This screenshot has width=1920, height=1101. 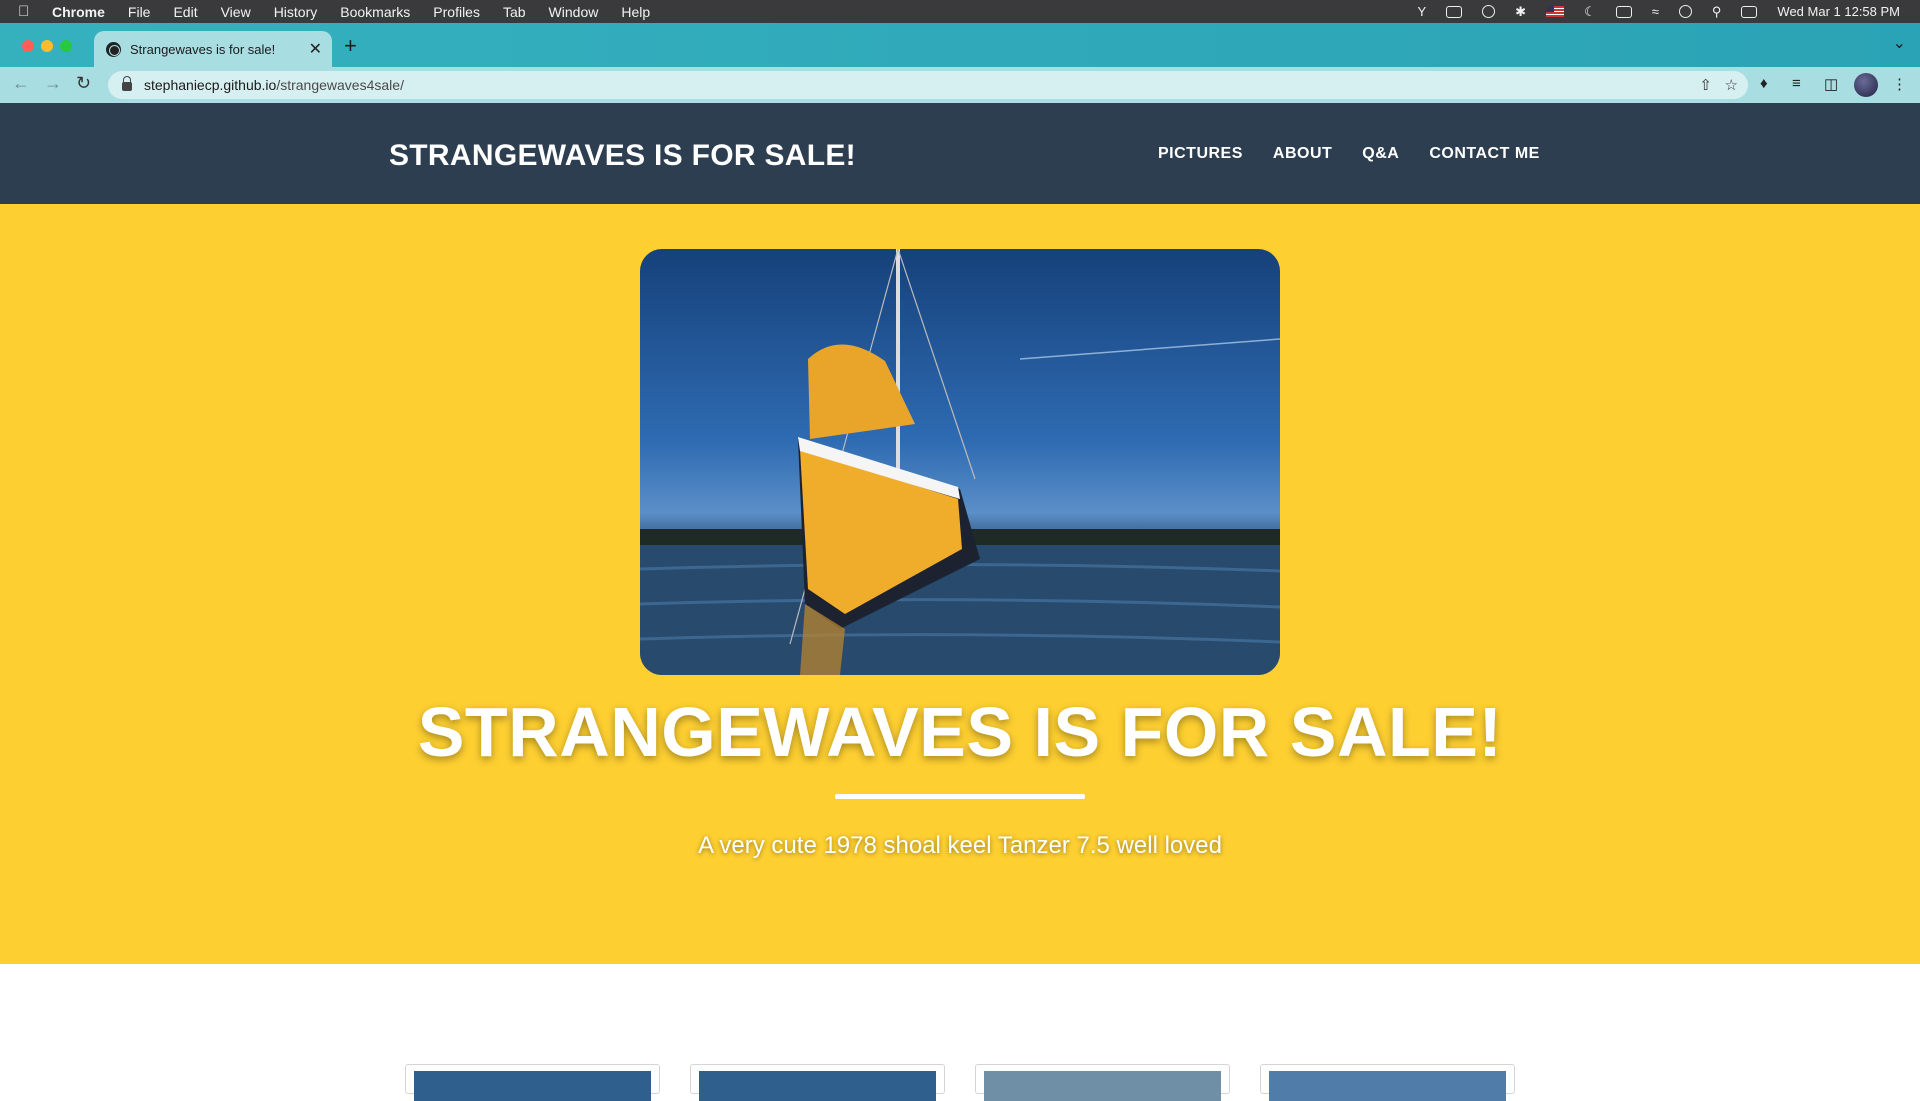 What do you see at coordinates (960, 45) in the screenshot?
I see `browser-tab-strip: Strangewaves is for sale! ✕ + ⌄` at bounding box center [960, 45].